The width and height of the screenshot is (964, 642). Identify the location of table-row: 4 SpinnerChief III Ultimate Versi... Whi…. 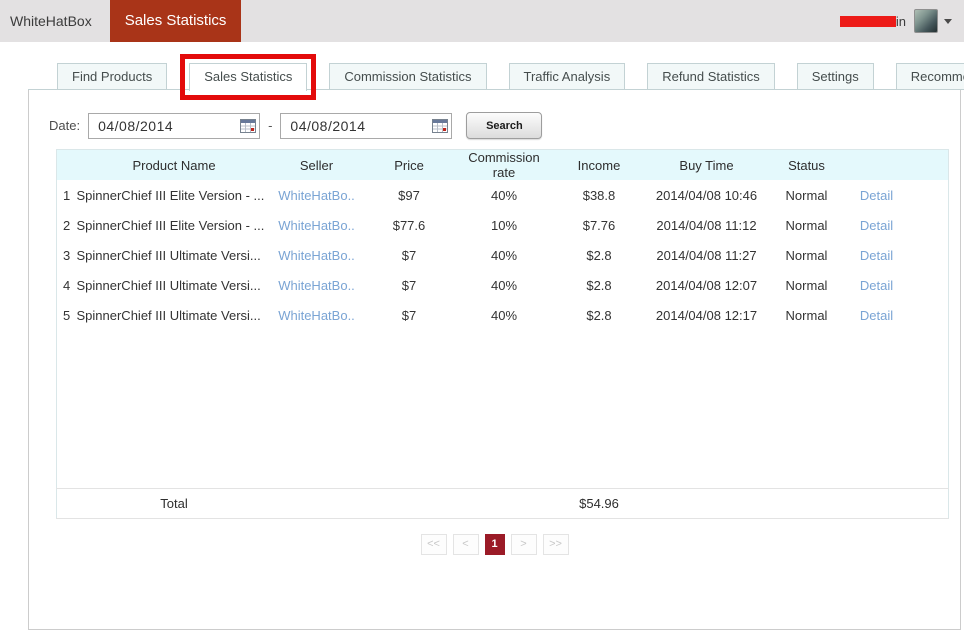
(503, 285).